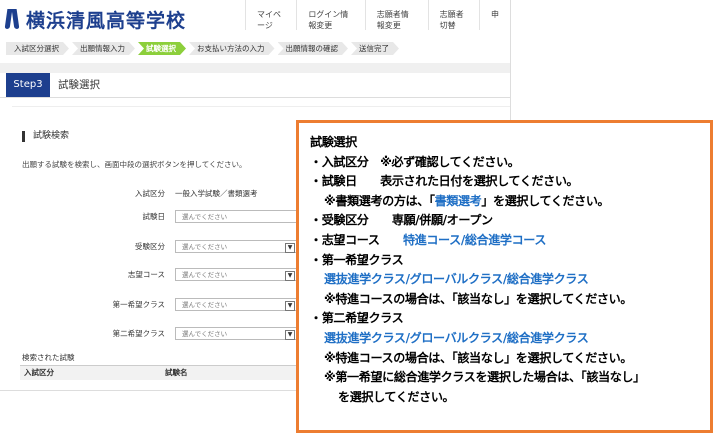 This screenshot has width=718, height=436. I want to click on nav-applicant-info-change: 志願者情報変更, so click(396, 15).